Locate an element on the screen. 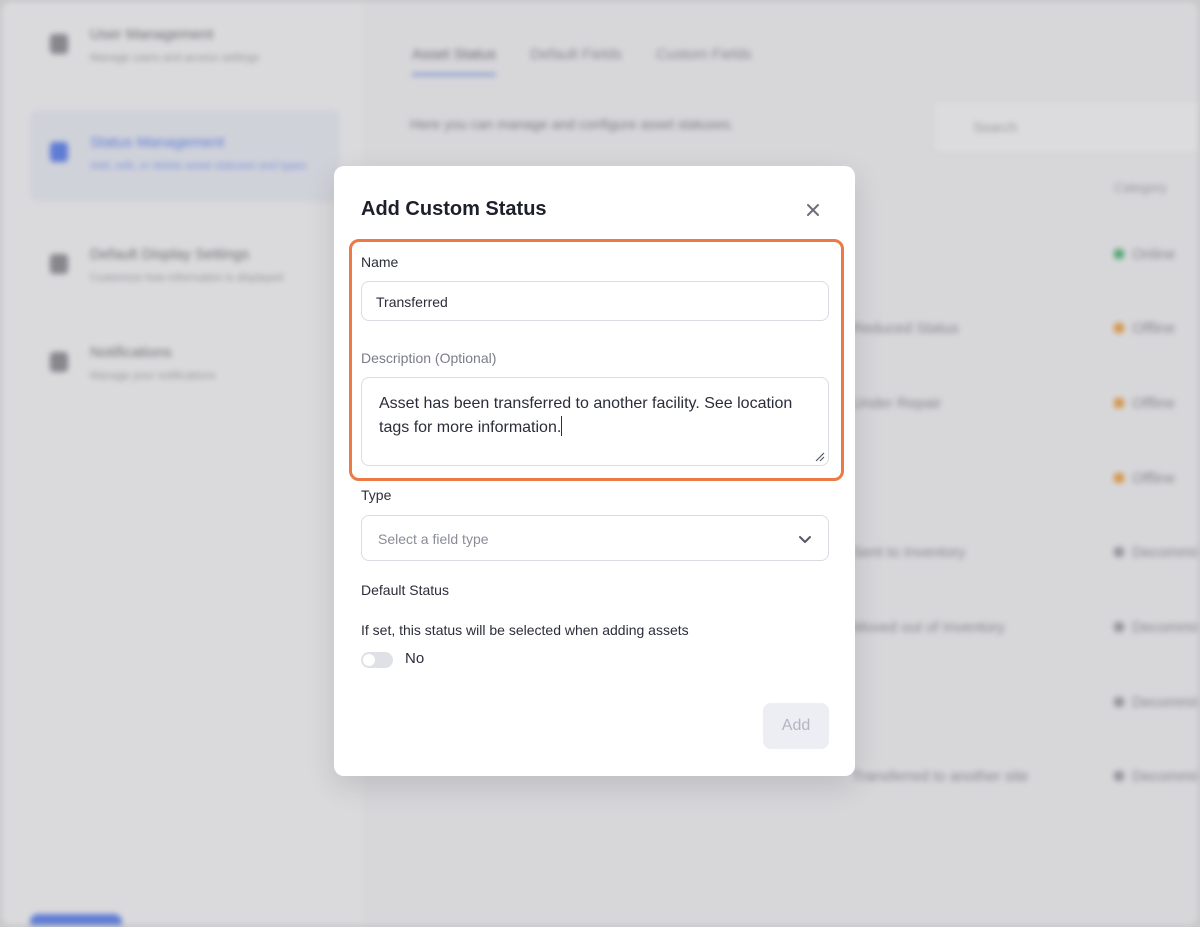 This screenshot has height=927, width=1200. name-label: Name is located at coordinates (380, 262).